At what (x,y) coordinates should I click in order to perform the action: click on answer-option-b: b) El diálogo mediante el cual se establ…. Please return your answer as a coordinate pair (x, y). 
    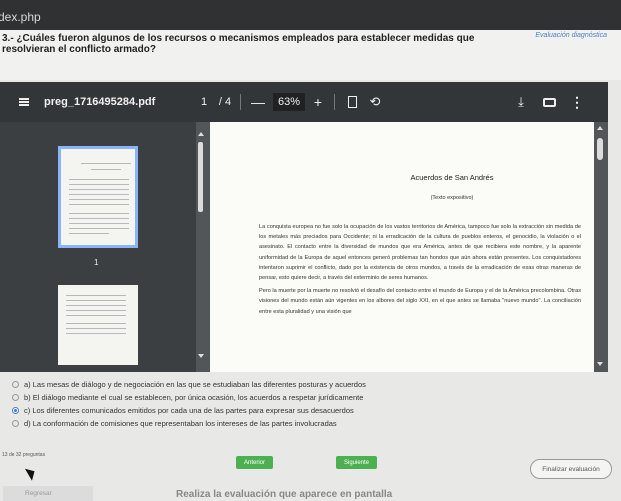
    Looking at the image, I should click on (187, 397).